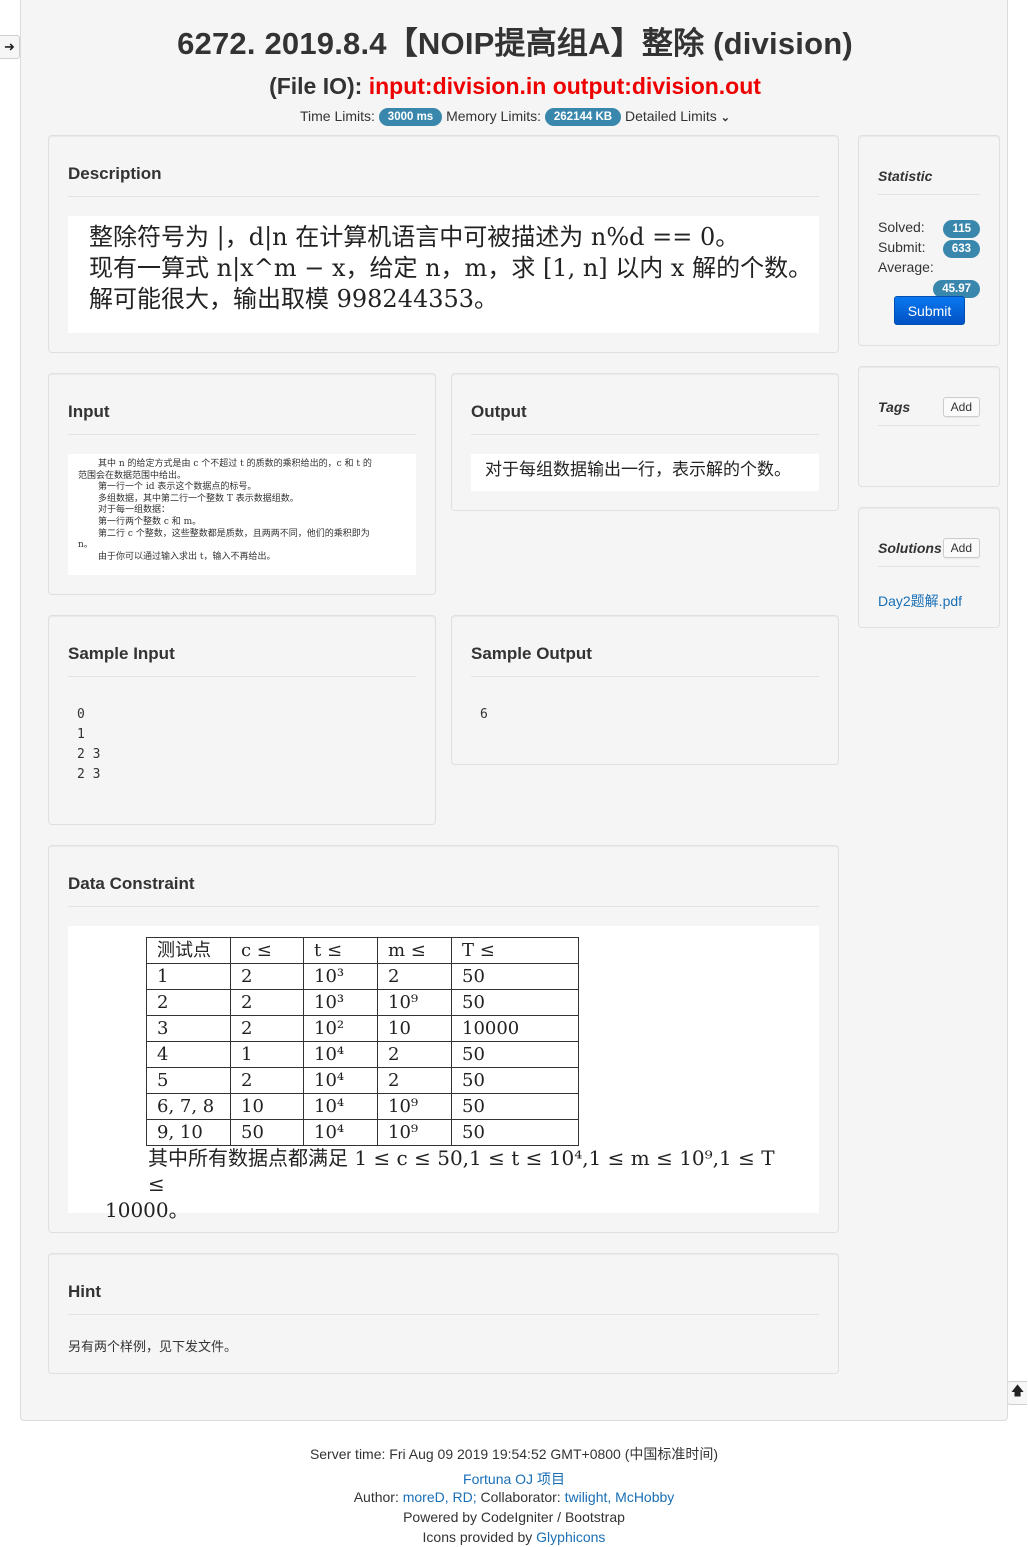 This screenshot has height=1547, width=1028. Describe the element at coordinates (443, 890) in the screenshot. I see `data-constraint-heading: Data Constraint` at that location.